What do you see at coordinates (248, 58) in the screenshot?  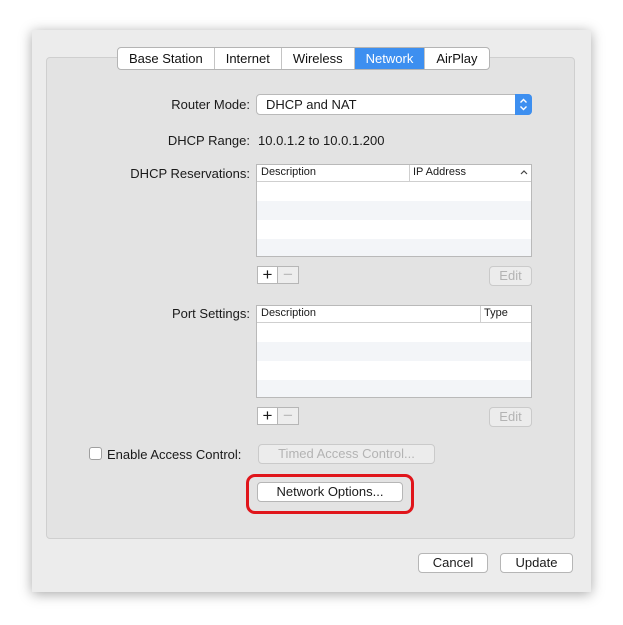 I see `tab-internet: Internet` at bounding box center [248, 58].